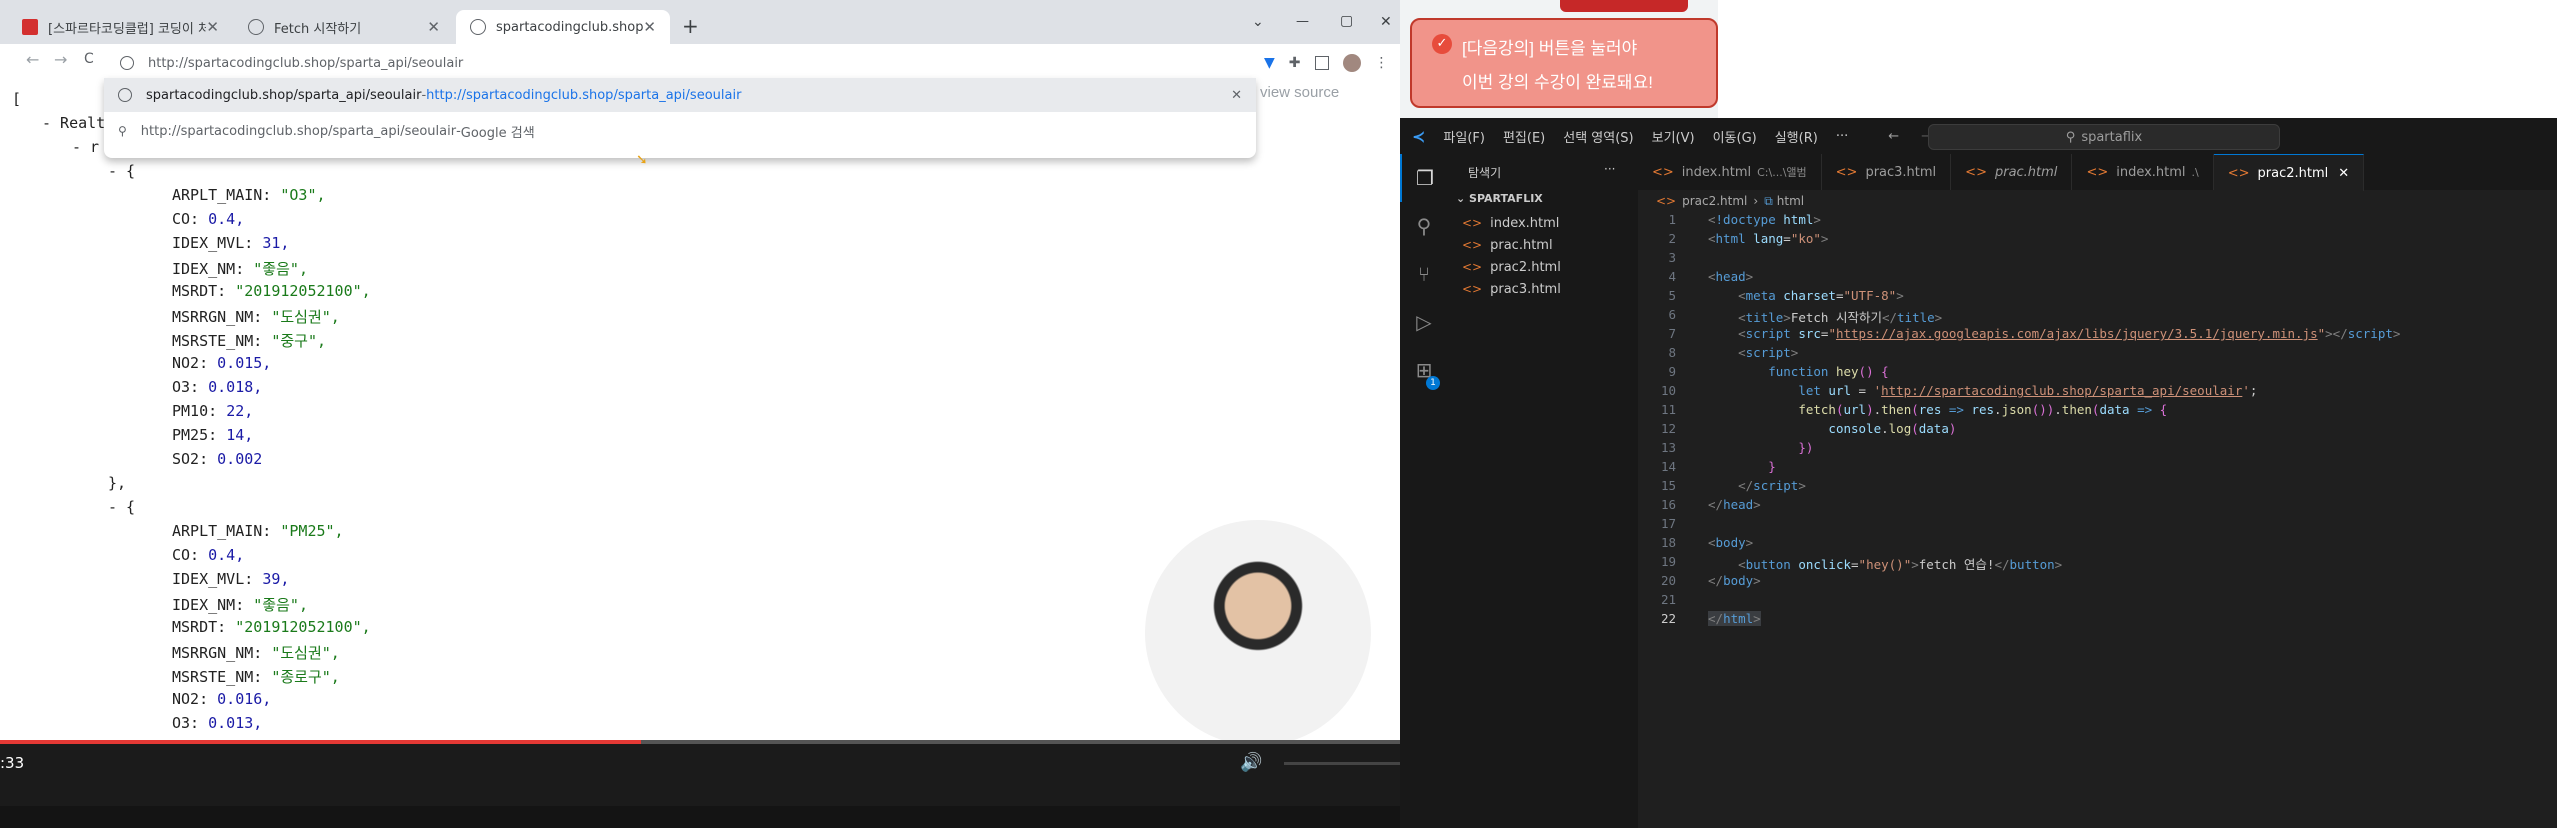 This screenshot has width=2557, height=828. Describe the element at coordinates (1511, 267) in the screenshot. I see `file-prac2-html: <> prac2.html` at that location.